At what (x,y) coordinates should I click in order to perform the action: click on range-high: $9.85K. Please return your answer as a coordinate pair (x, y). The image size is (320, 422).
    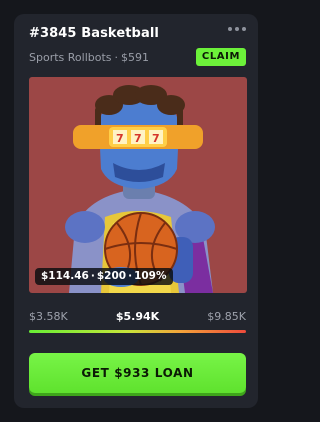
    Looking at the image, I should click on (226, 316).